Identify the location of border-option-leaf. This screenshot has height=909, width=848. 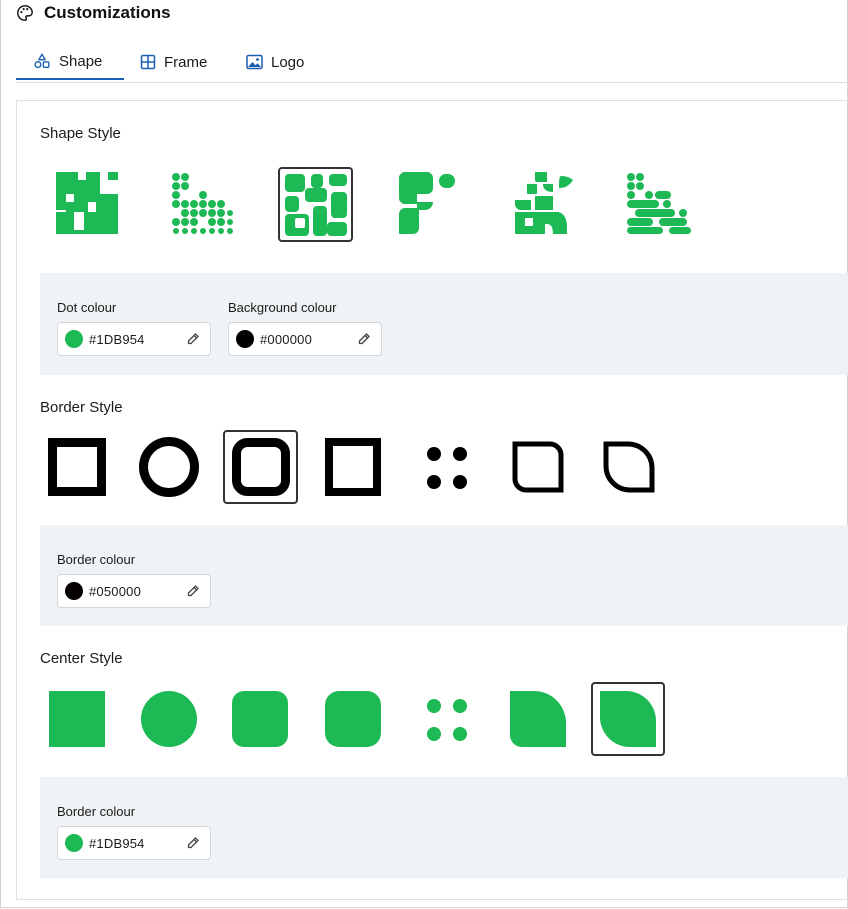
(629, 467).